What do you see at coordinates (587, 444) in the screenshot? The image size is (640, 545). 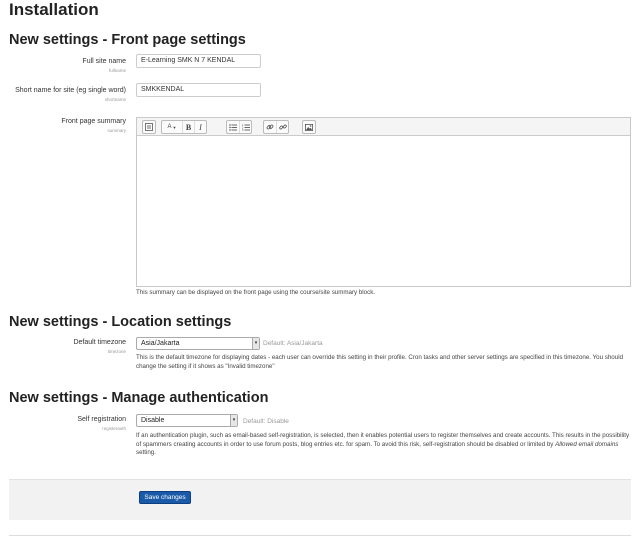 I see `allowed-email-domains-setting: Allowed email domains` at bounding box center [587, 444].